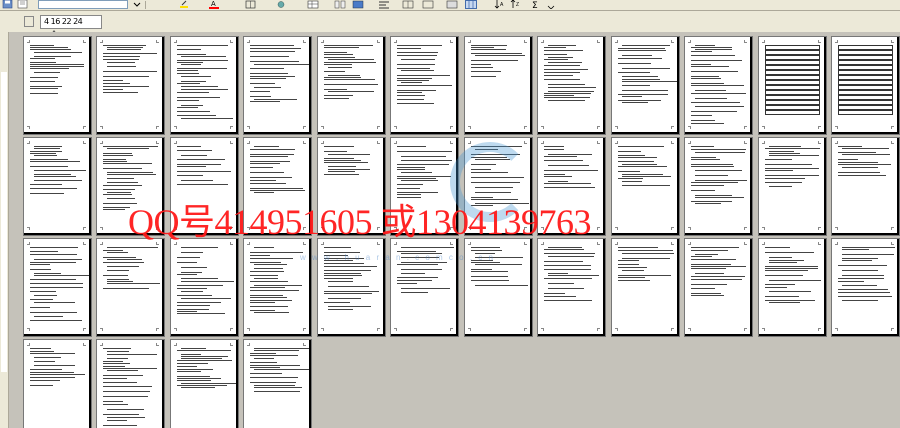 This screenshot has width=900, height=428. What do you see at coordinates (452, 4) in the screenshot?
I see `draw-table-icon` at bounding box center [452, 4].